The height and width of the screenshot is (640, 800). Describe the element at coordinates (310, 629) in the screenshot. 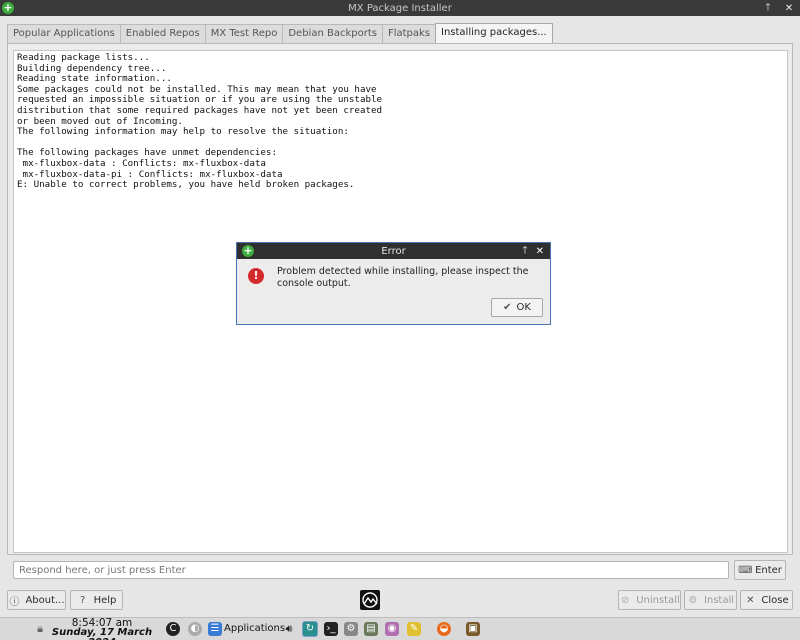

I see `package-installer-task-icon: ↻` at that location.